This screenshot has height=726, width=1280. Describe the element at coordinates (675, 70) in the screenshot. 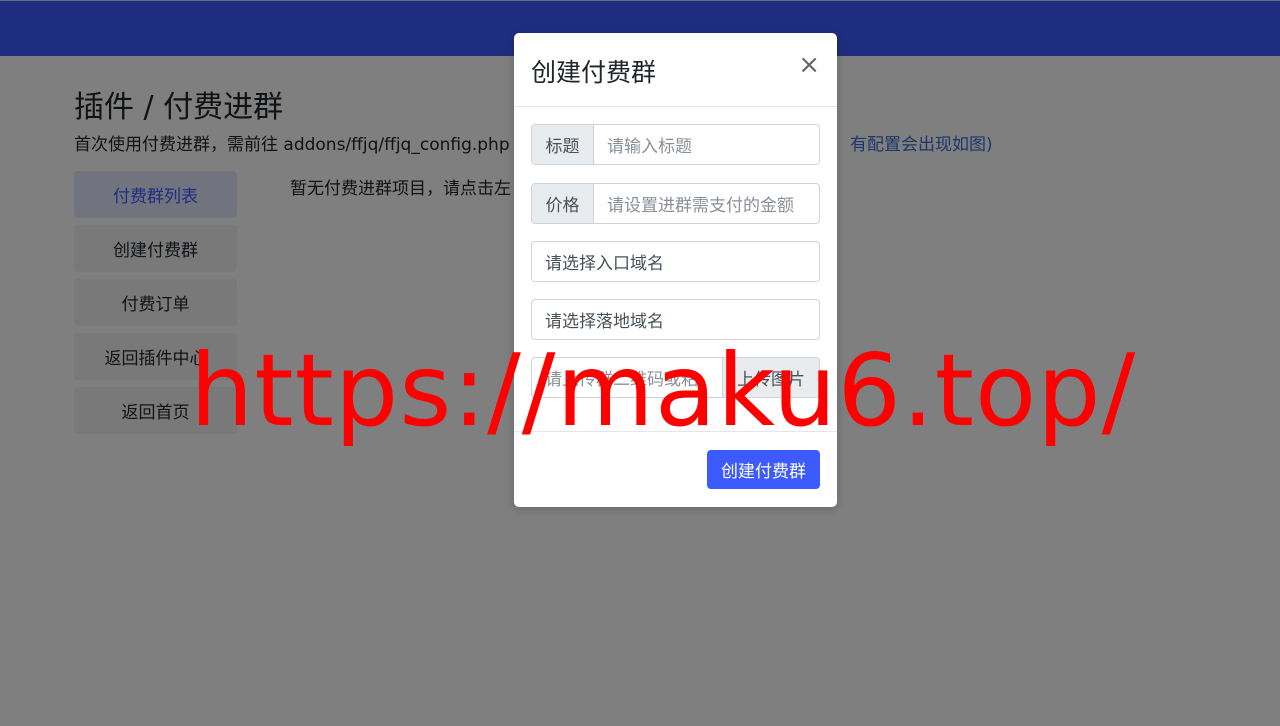

I see `modal-header: 创建付费群 ×` at that location.